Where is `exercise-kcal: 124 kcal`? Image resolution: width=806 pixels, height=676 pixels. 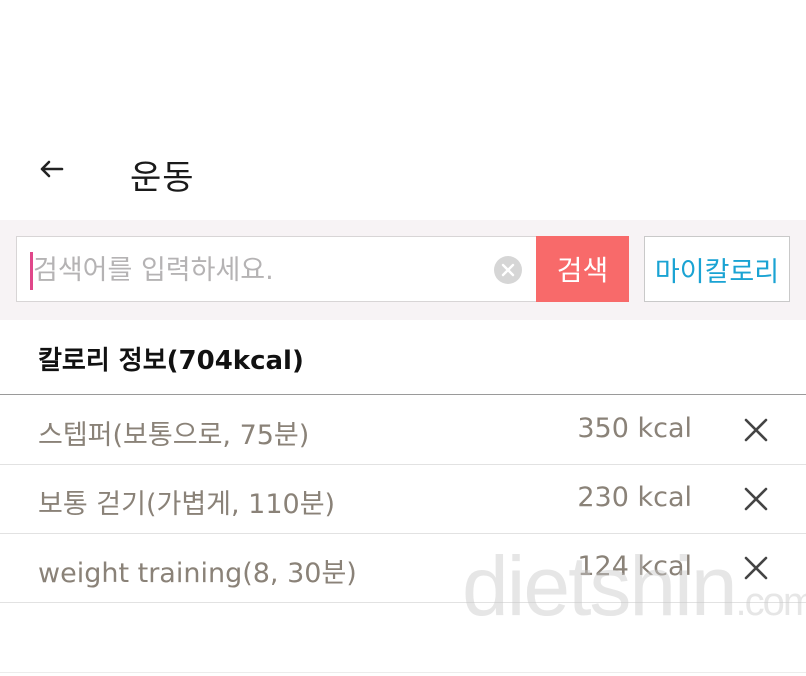 exercise-kcal: 124 kcal is located at coordinates (634, 566).